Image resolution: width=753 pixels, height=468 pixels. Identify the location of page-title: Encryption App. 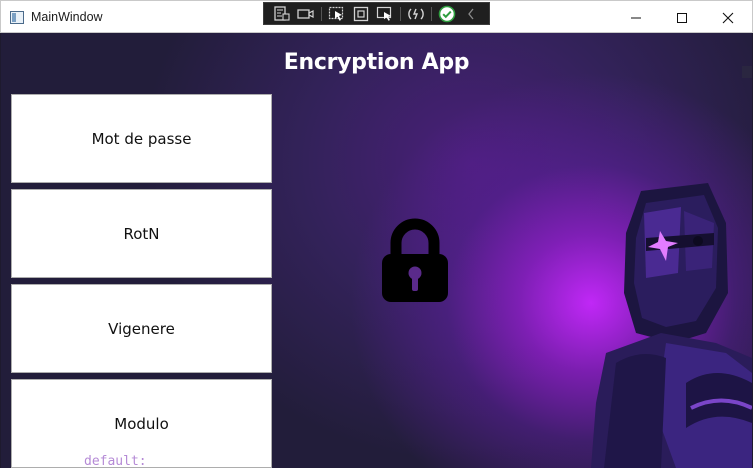
(376, 62).